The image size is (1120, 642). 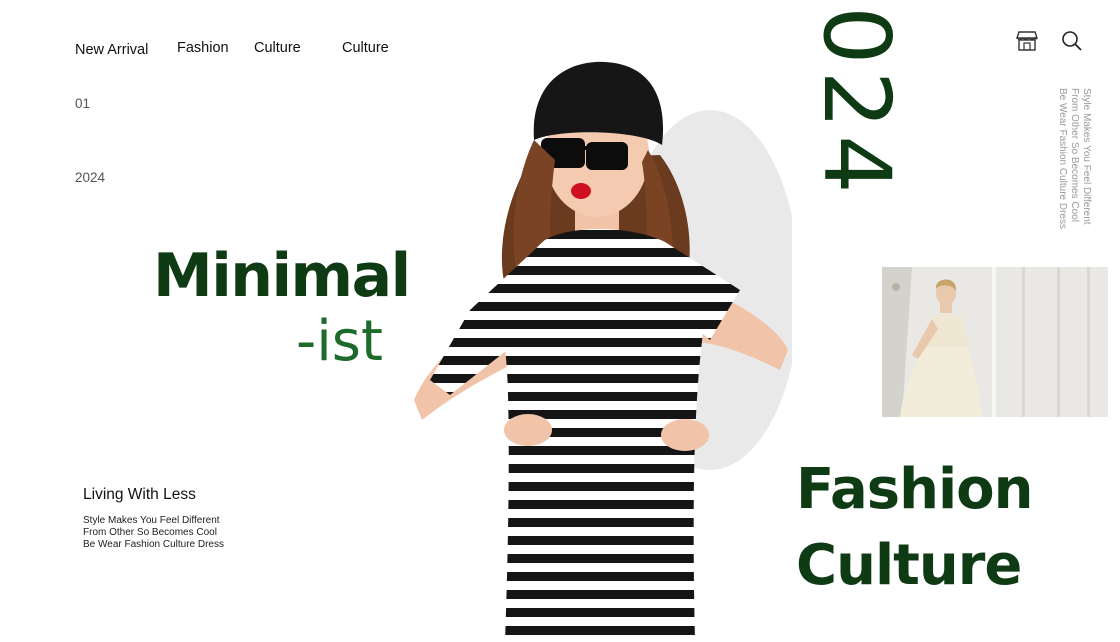 I want to click on thumbnail-image, so click(x=995, y=342).